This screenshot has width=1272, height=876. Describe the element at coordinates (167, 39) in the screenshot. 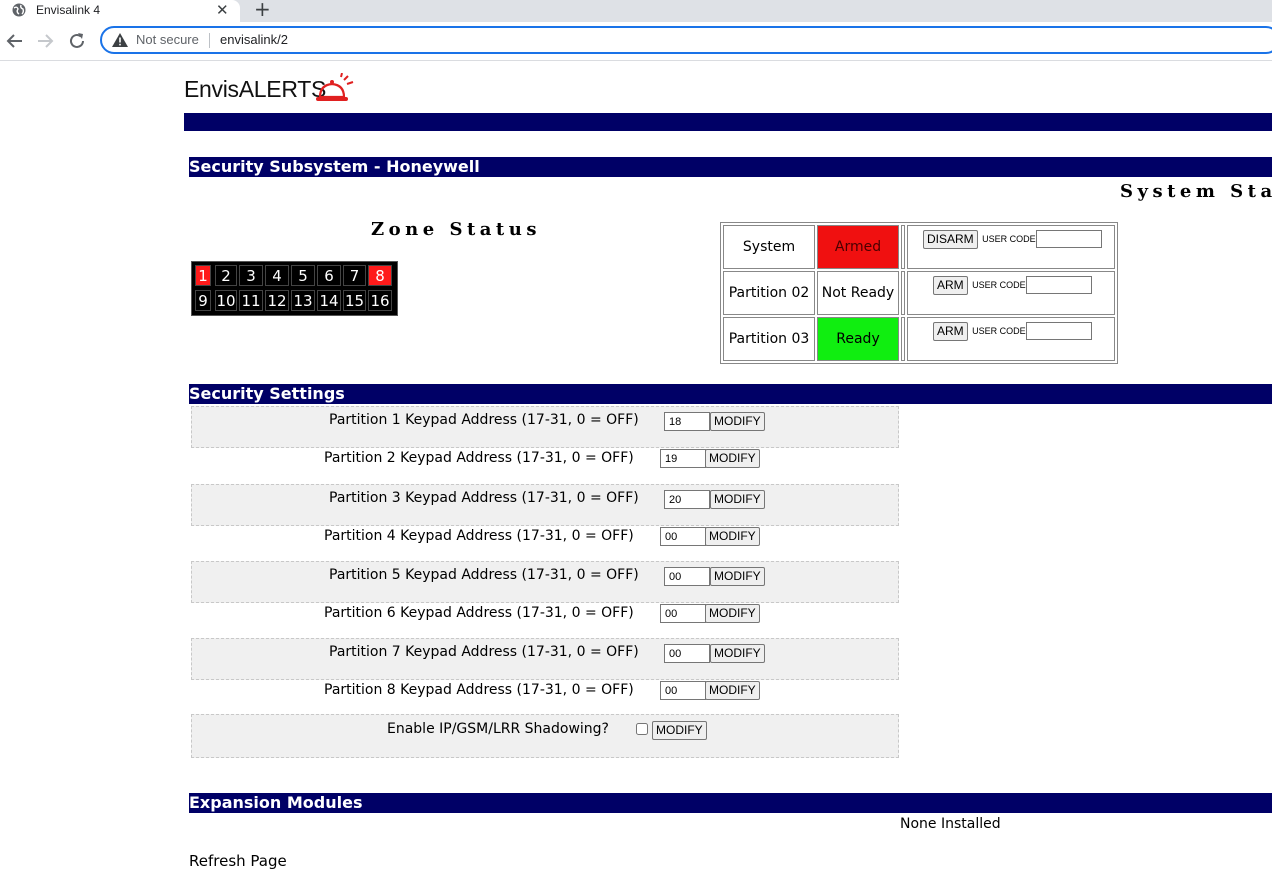

I see `not-secure-label: Not secure` at that location.